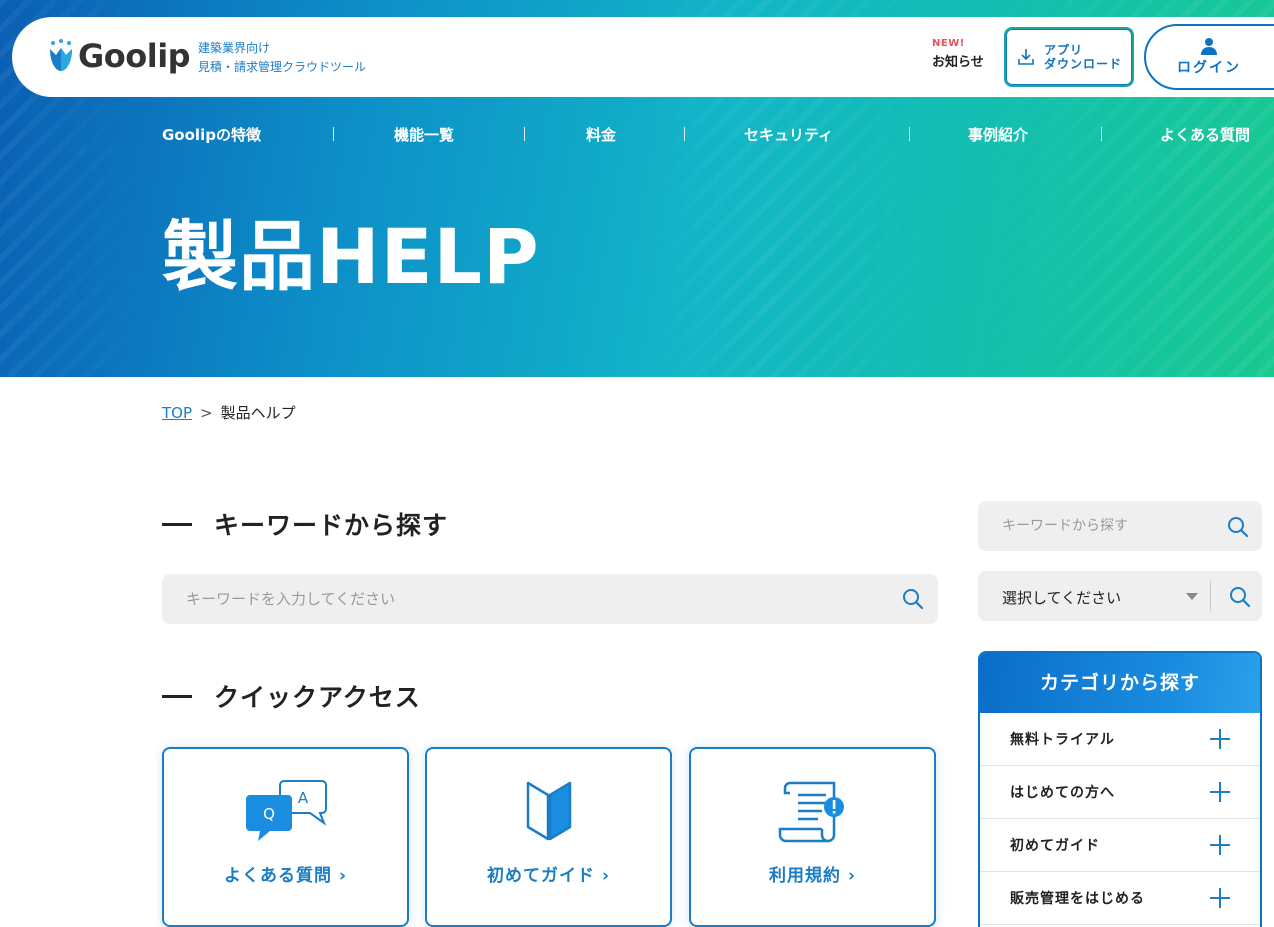 This screenshot has height=927, width=1274. I want to click on category-item-label: 販売管理をはじめる, so click(1077, 899).